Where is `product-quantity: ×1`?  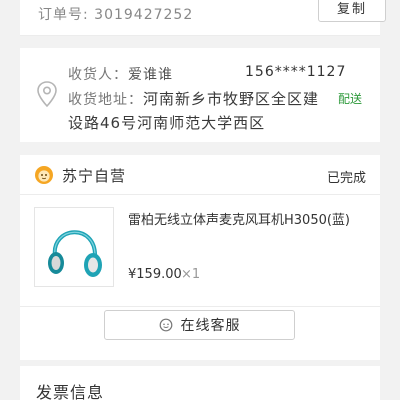
product-quantity: ×1 is located at coordinates (191, 274).